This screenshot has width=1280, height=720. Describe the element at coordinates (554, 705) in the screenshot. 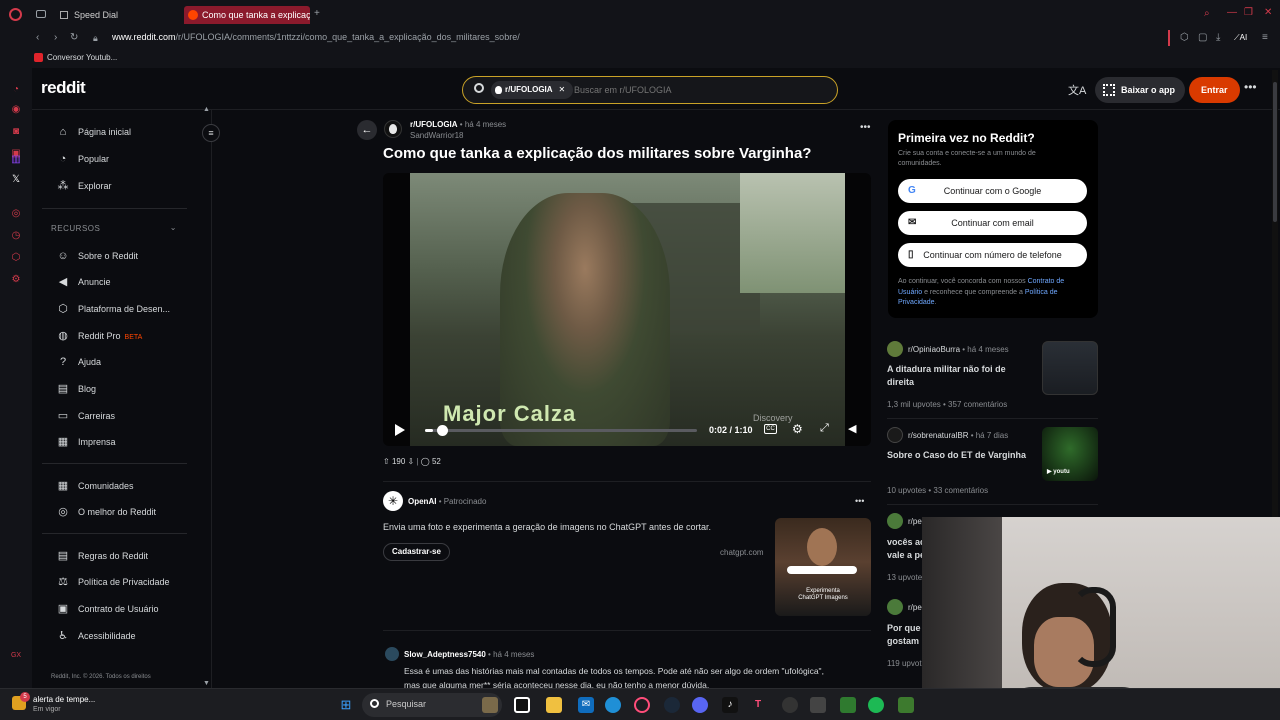

I see `file-explorer-icon` at that location.